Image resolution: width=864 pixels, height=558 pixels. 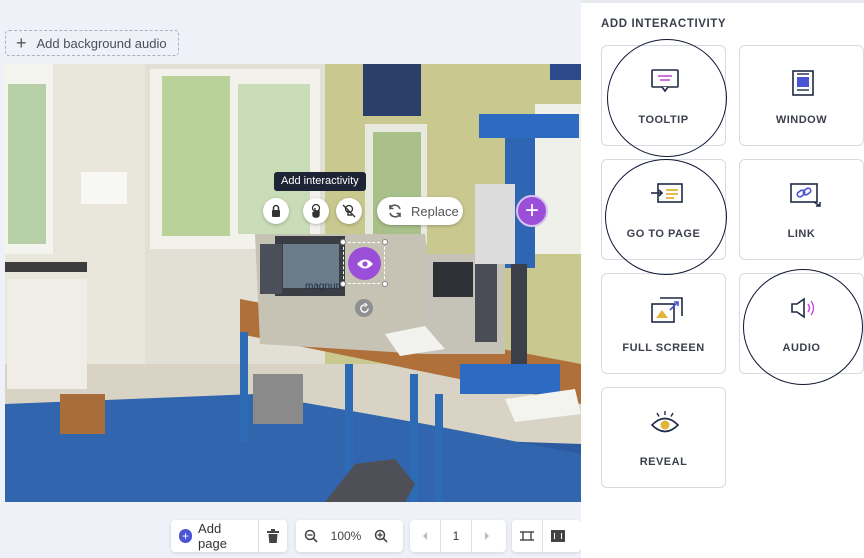 I want to click on rotate-button, so click(x=364, y=308).